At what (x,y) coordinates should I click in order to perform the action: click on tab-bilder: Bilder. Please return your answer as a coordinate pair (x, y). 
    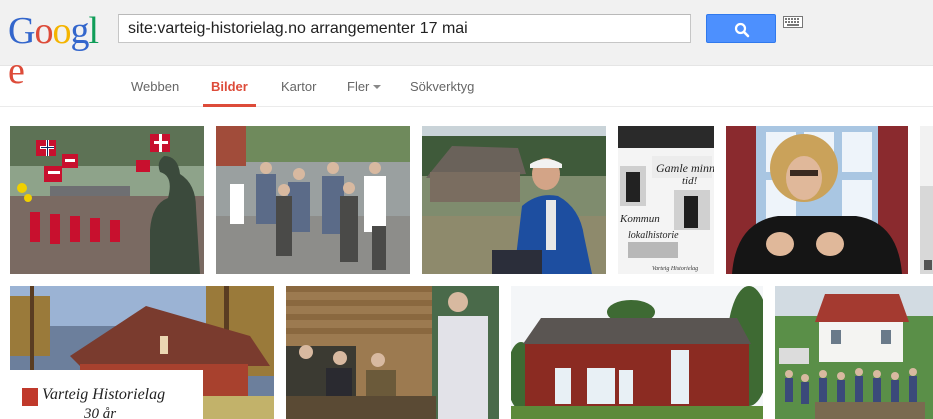
    Looking at the image, I should click on (229, 93).